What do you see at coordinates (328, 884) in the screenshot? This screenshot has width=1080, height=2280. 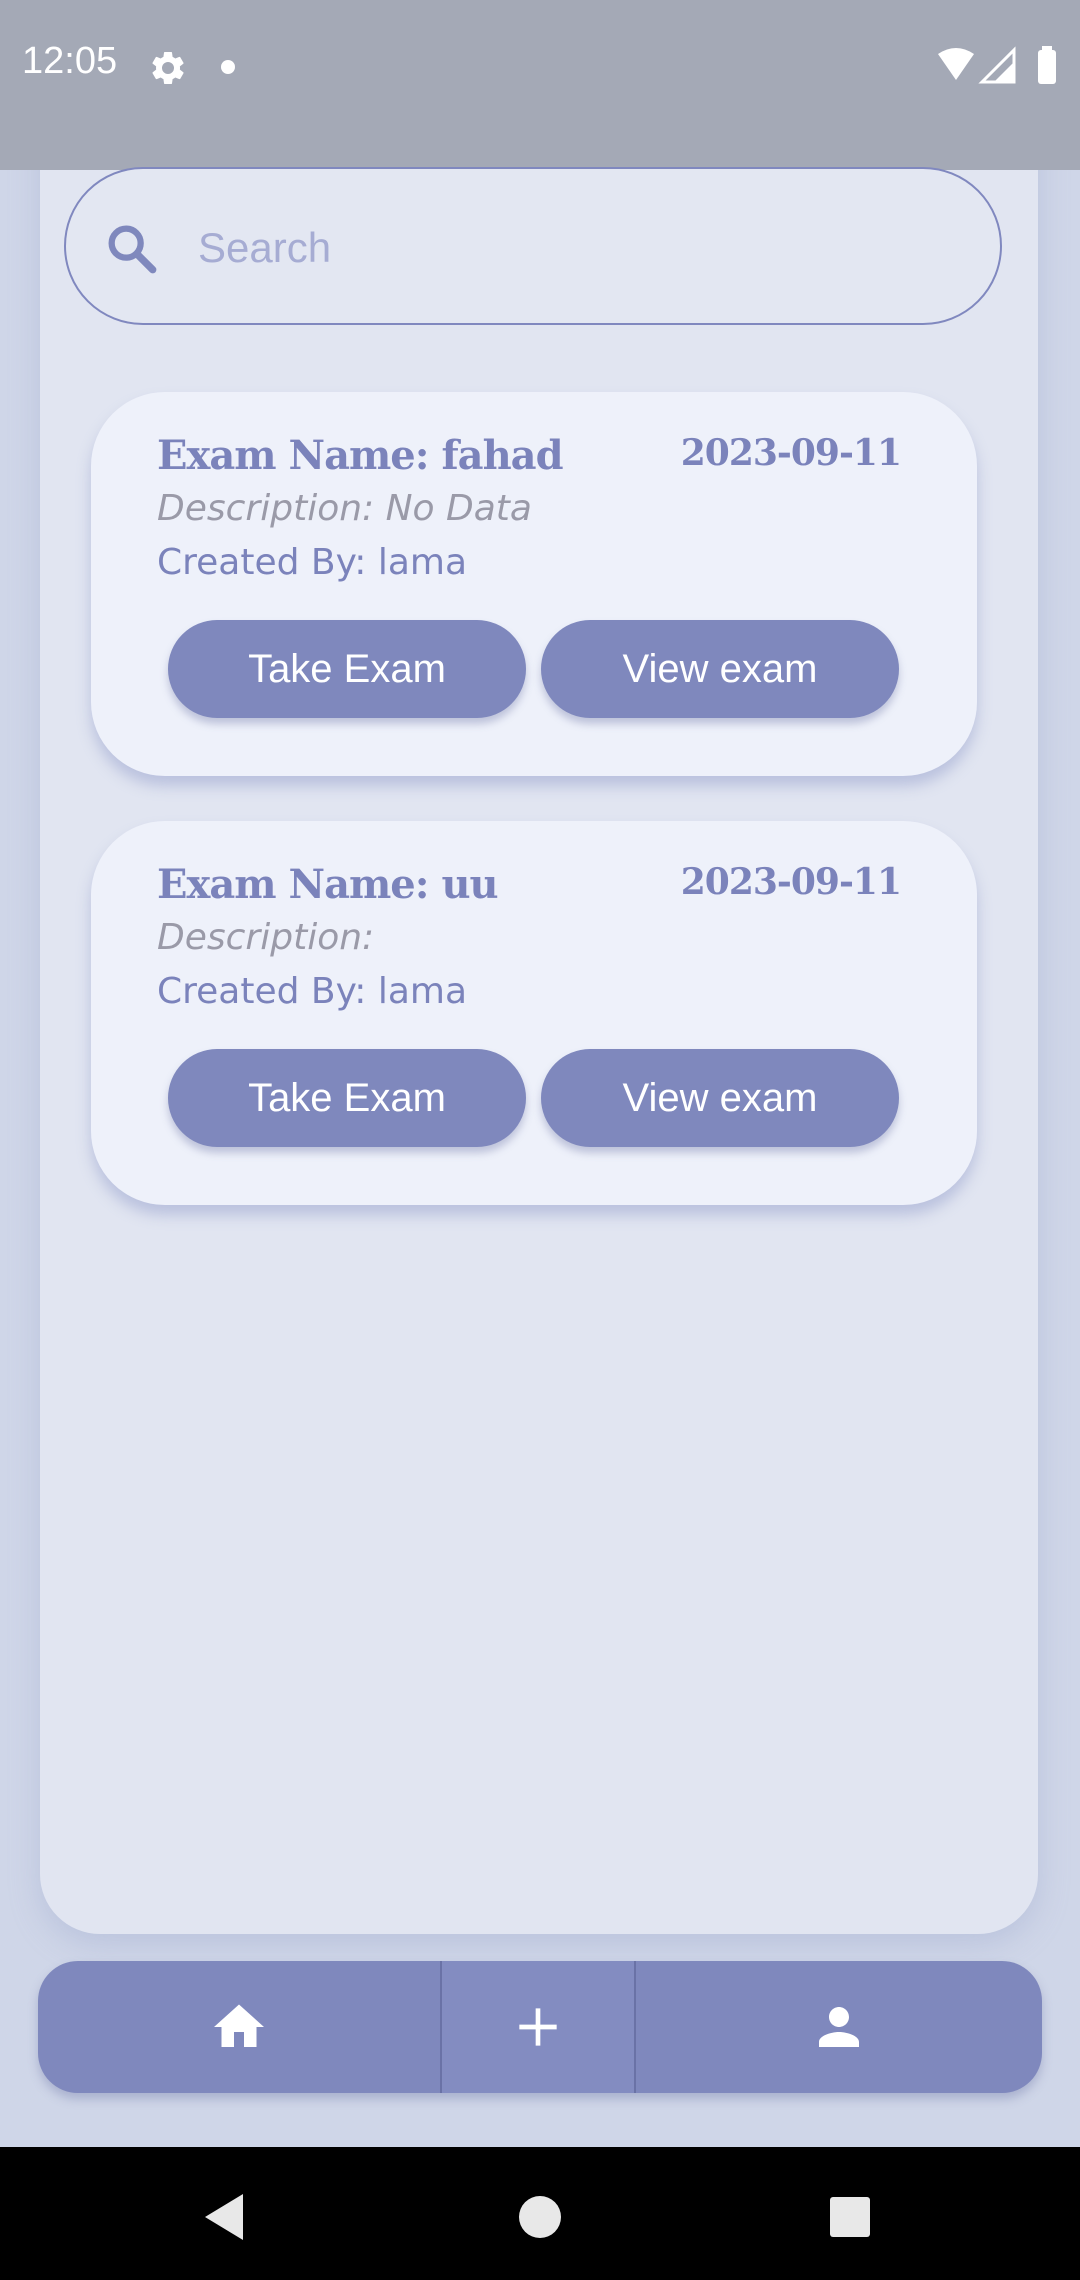 I see `exam-name: Exam Name: uu` at bounding box center [328, 884].